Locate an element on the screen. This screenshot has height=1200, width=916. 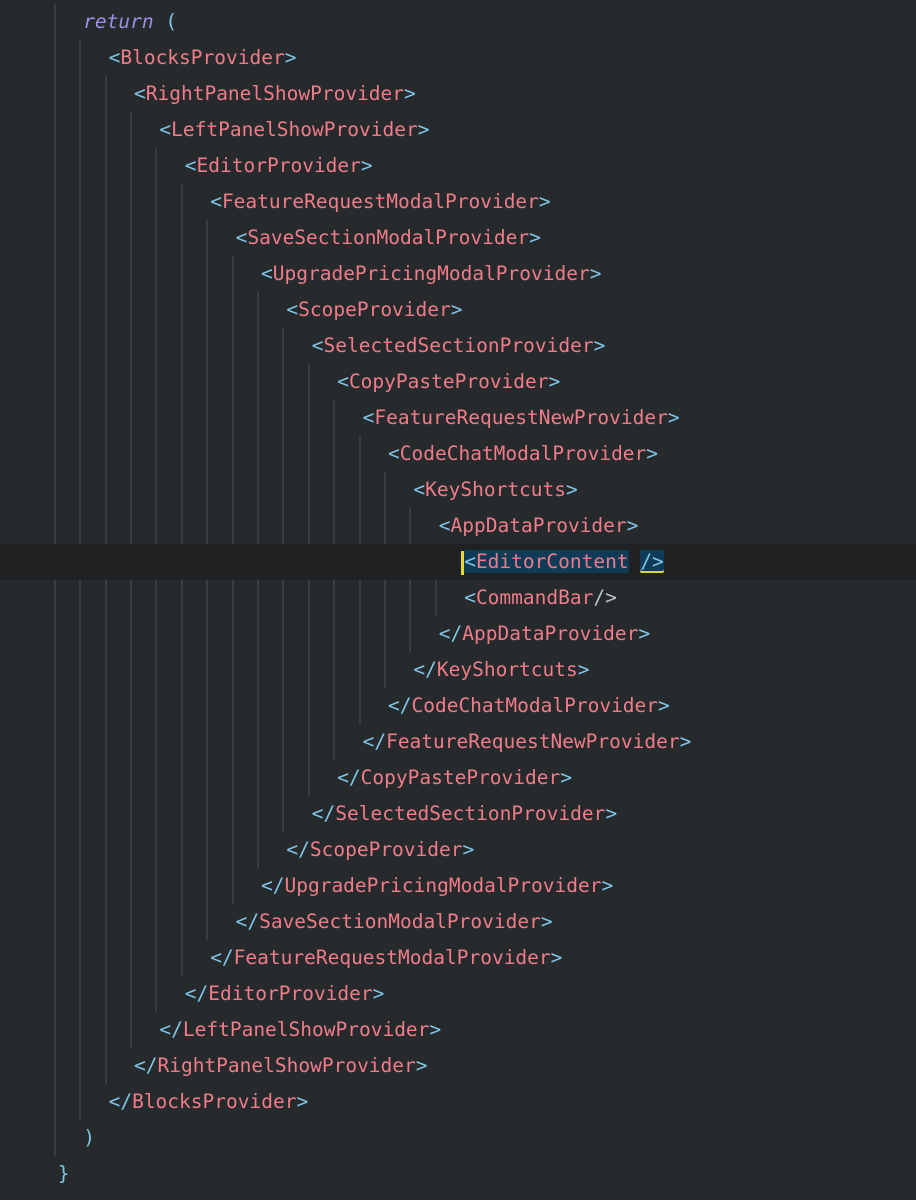
code-text: <SelectedSectionProvider> is located at coordinates (459, 346).